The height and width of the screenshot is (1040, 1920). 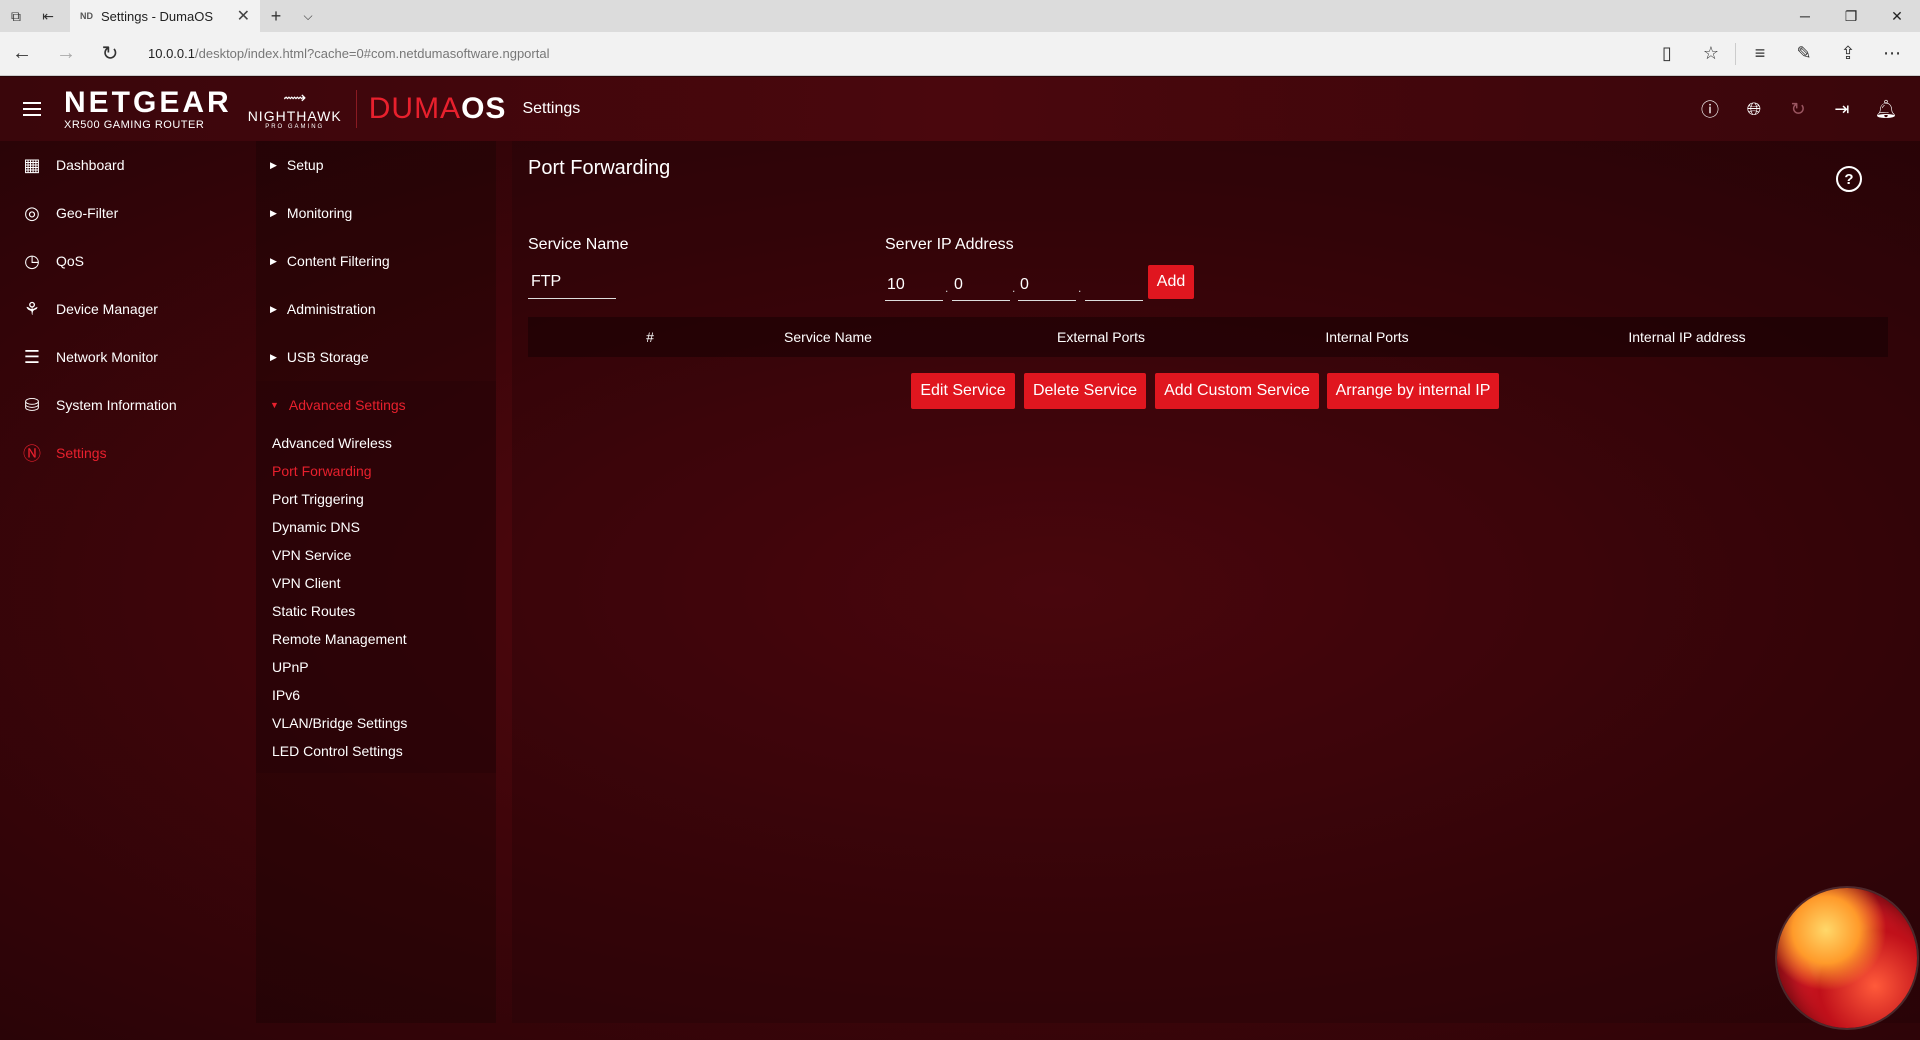 What do you see at coordinates (960, 16) in the screenshot?
I see `browser-tab-bar: ⧉ ⇤ ND Settings - DumaOS ✕ + ⌵ ─ ❐ ✕` at bounding box center [960, 16].